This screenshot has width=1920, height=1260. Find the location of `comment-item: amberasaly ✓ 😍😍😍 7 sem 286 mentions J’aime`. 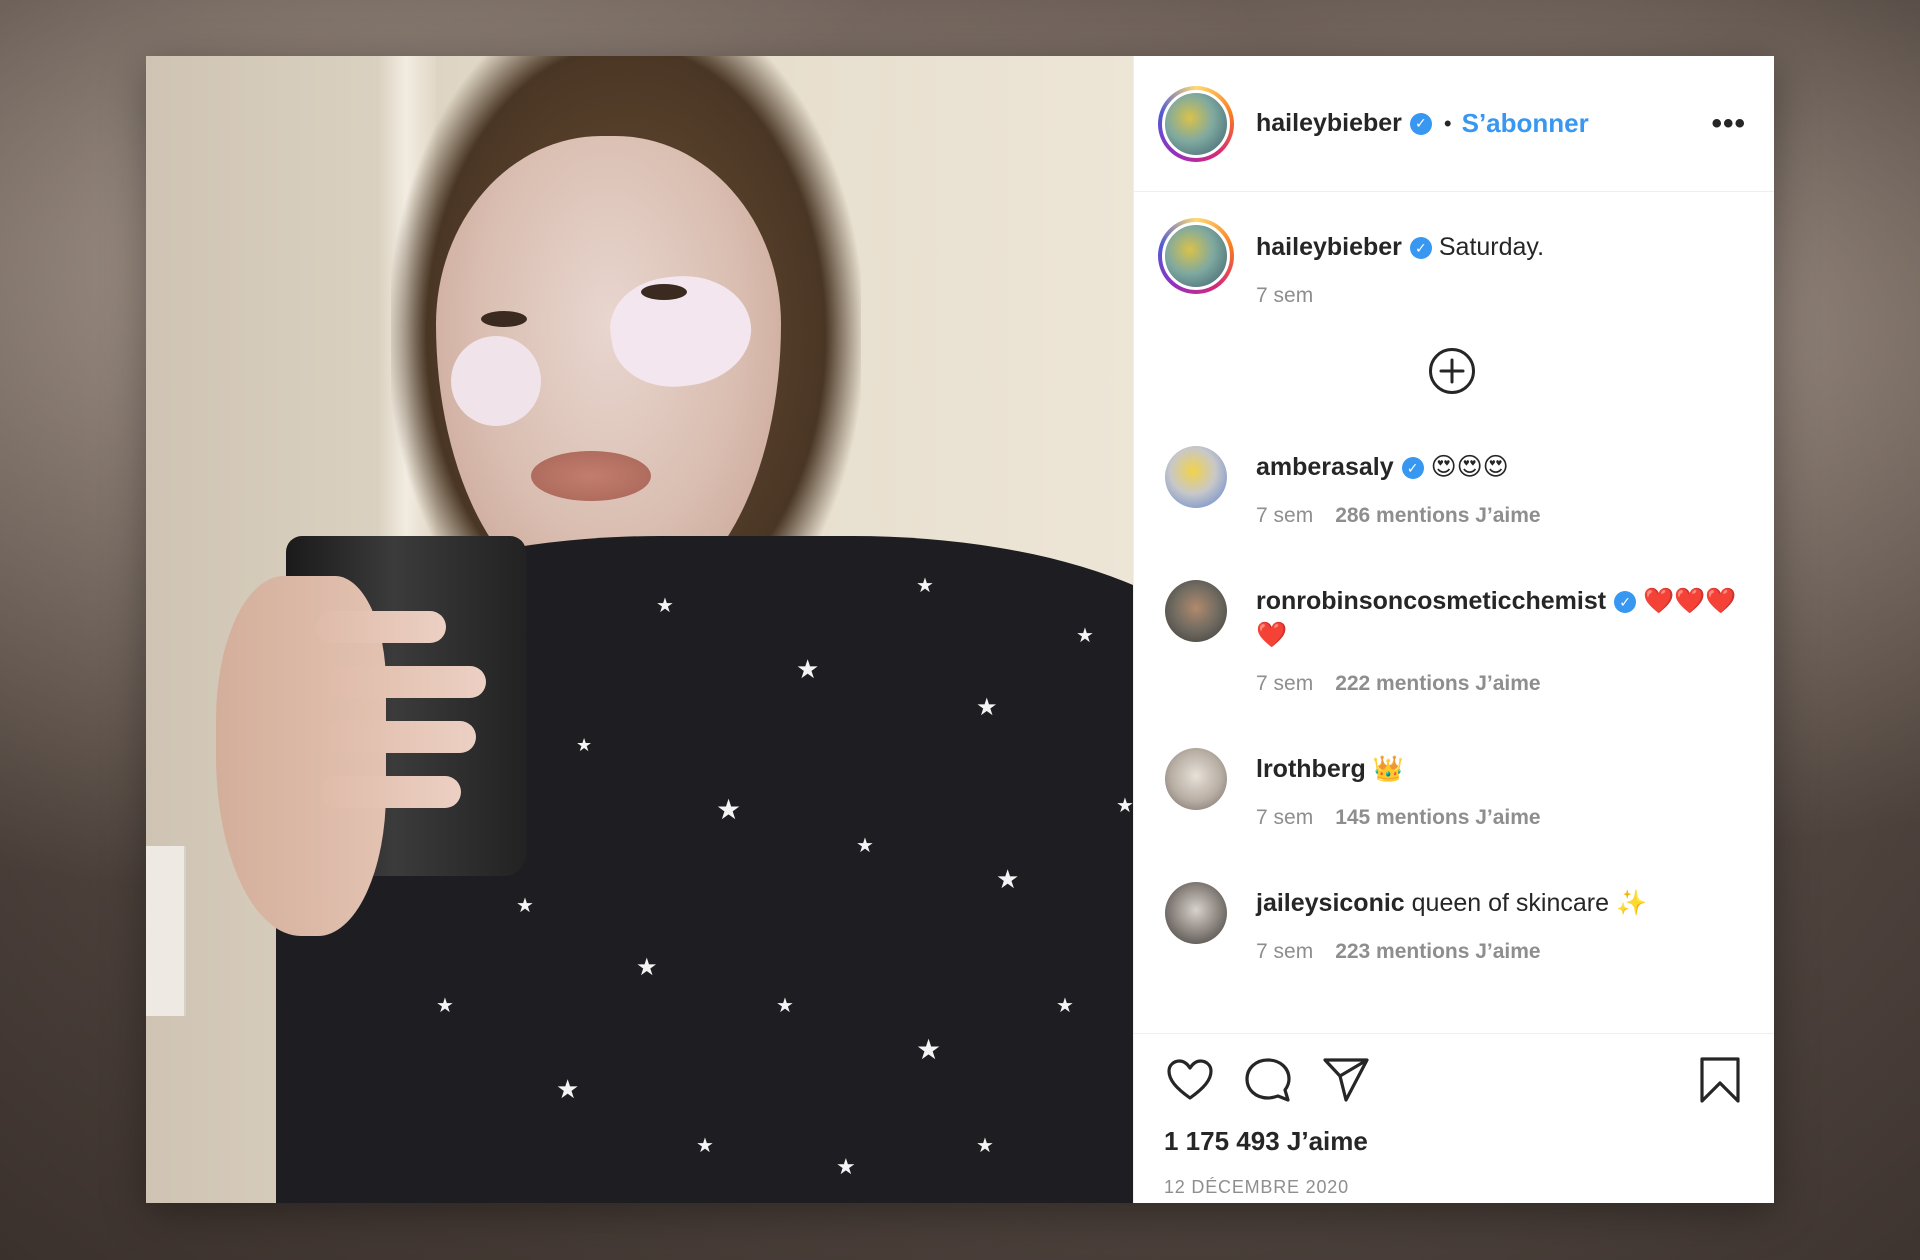

comment-item: amberasaly ✓ 😍😍😍 7 sem 286 mentions J’aime is located at coordinates (1452, 487).